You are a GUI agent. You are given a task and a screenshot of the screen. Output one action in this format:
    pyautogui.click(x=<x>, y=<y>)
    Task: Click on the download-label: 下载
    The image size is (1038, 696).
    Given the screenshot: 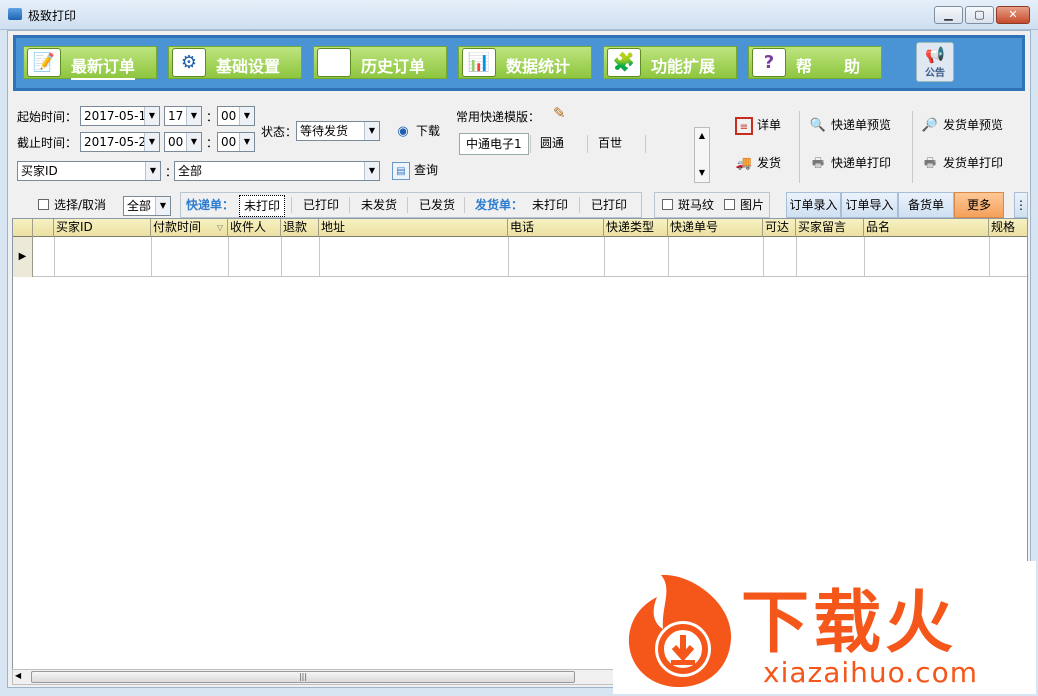 What is the action you would take?
    pyautogui.click(x=428, y=131)
    